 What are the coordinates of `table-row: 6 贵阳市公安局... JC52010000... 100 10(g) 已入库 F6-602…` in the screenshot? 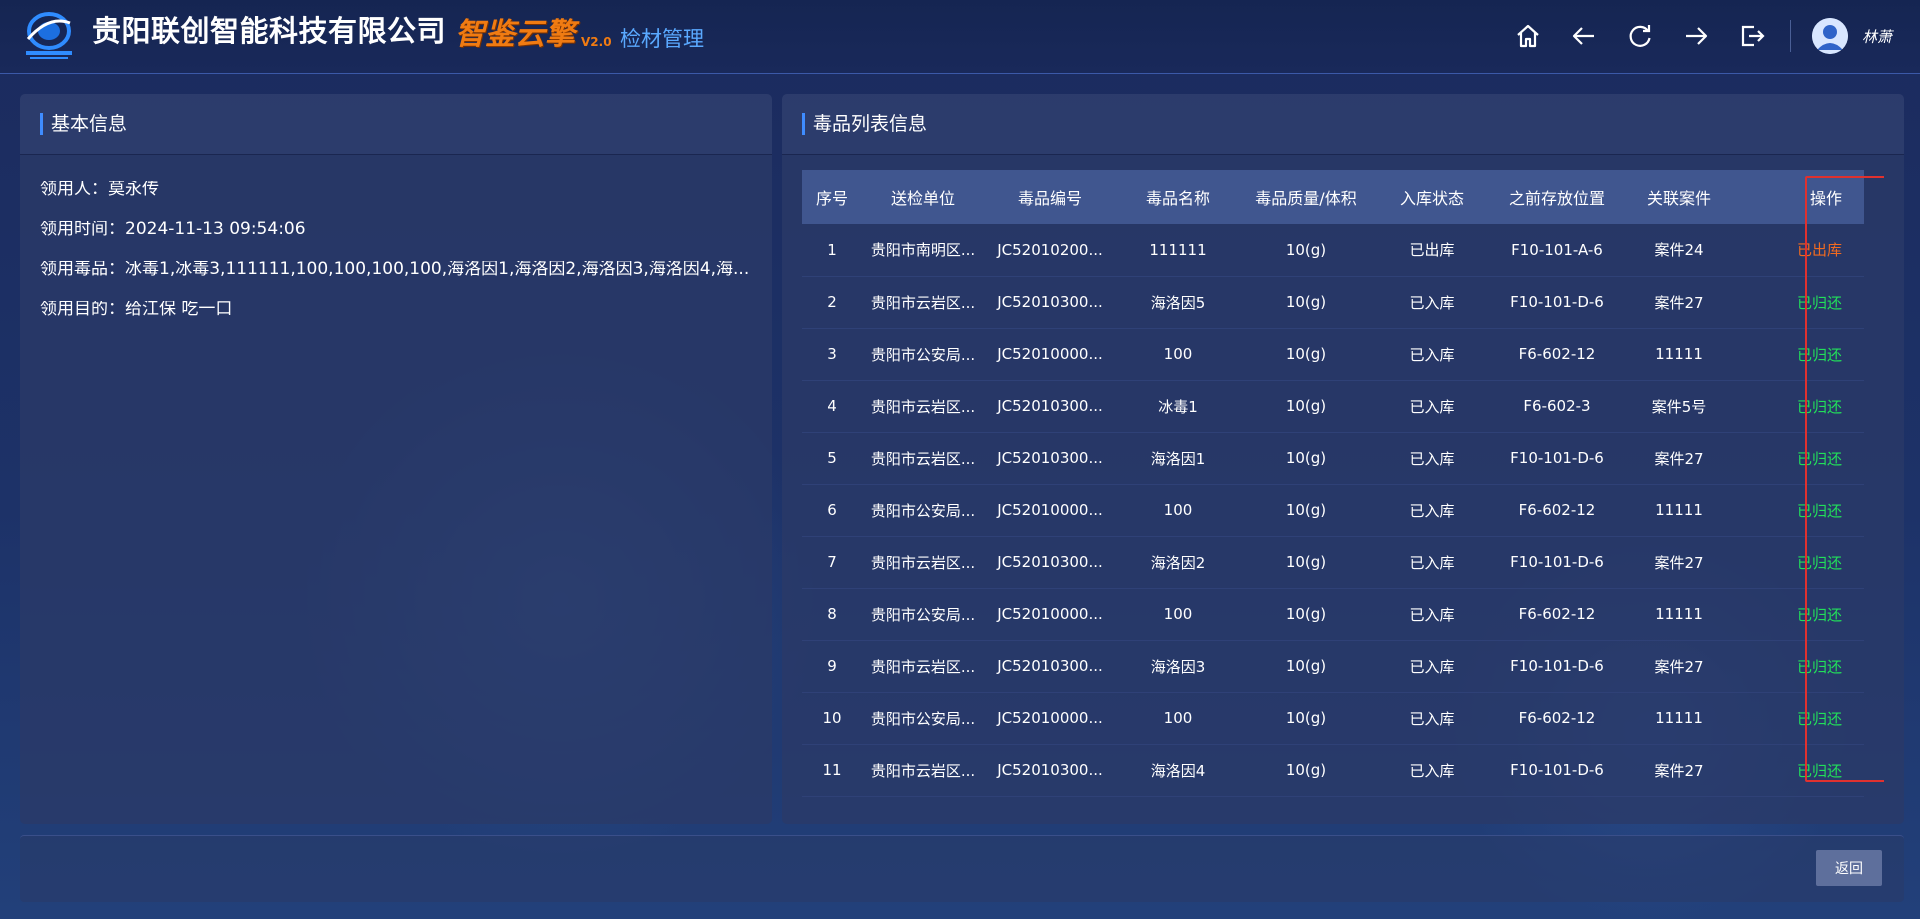 It's located at (1333, 510).